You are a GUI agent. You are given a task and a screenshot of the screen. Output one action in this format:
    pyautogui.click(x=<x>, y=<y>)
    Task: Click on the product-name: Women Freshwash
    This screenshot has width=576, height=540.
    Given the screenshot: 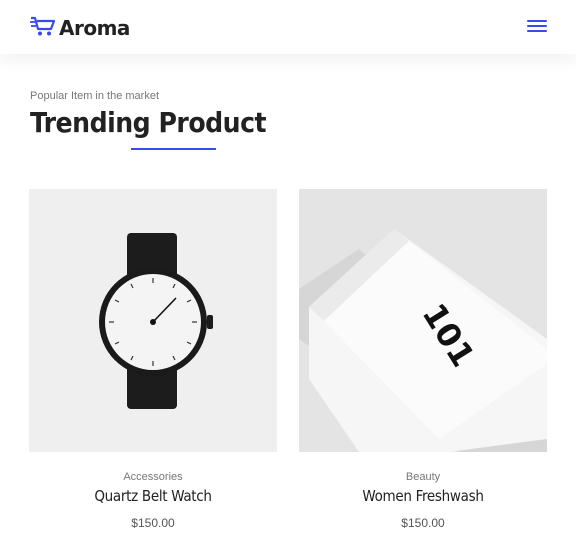 What is the action you would take?
    pyautogui.click(x=423, y=496)
    